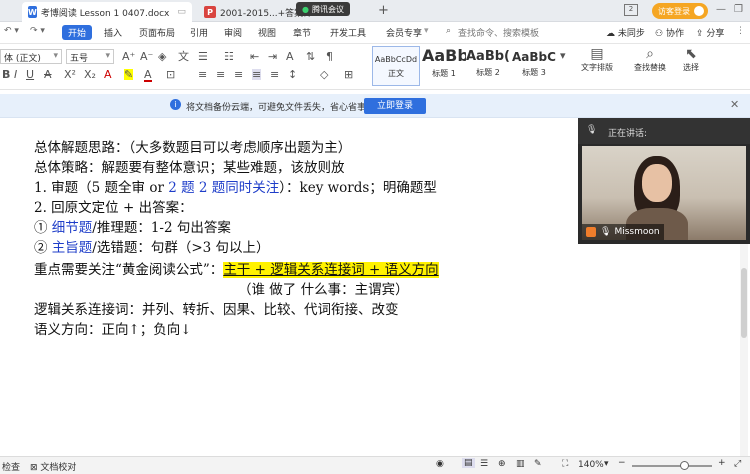 This screenshot has width=750, height=474. Describe the element at coordinates (538, 464) in the screenshot. I see `write-mode-icon: ✎` at that location.